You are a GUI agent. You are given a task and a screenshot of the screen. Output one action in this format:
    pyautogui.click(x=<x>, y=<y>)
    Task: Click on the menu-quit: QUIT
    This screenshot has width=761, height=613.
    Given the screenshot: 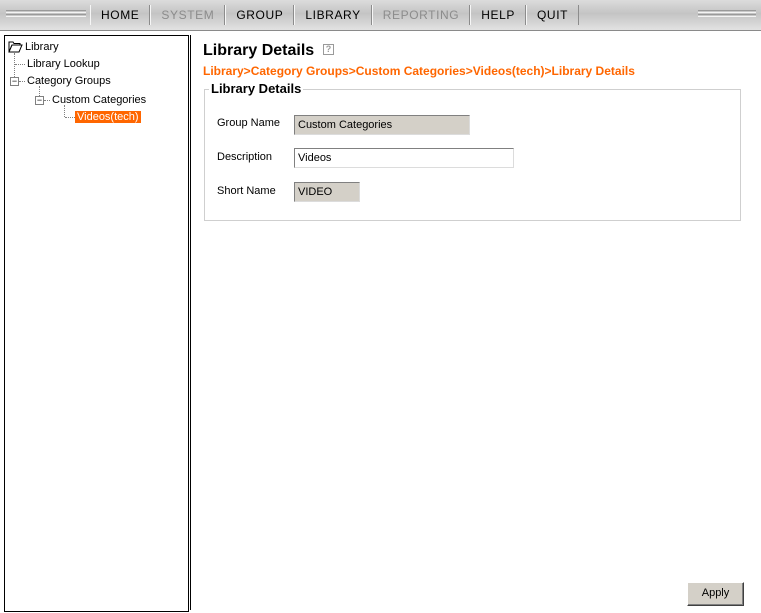 What is the action you would take?
    pyautogui.click(x=553, y=15)
    